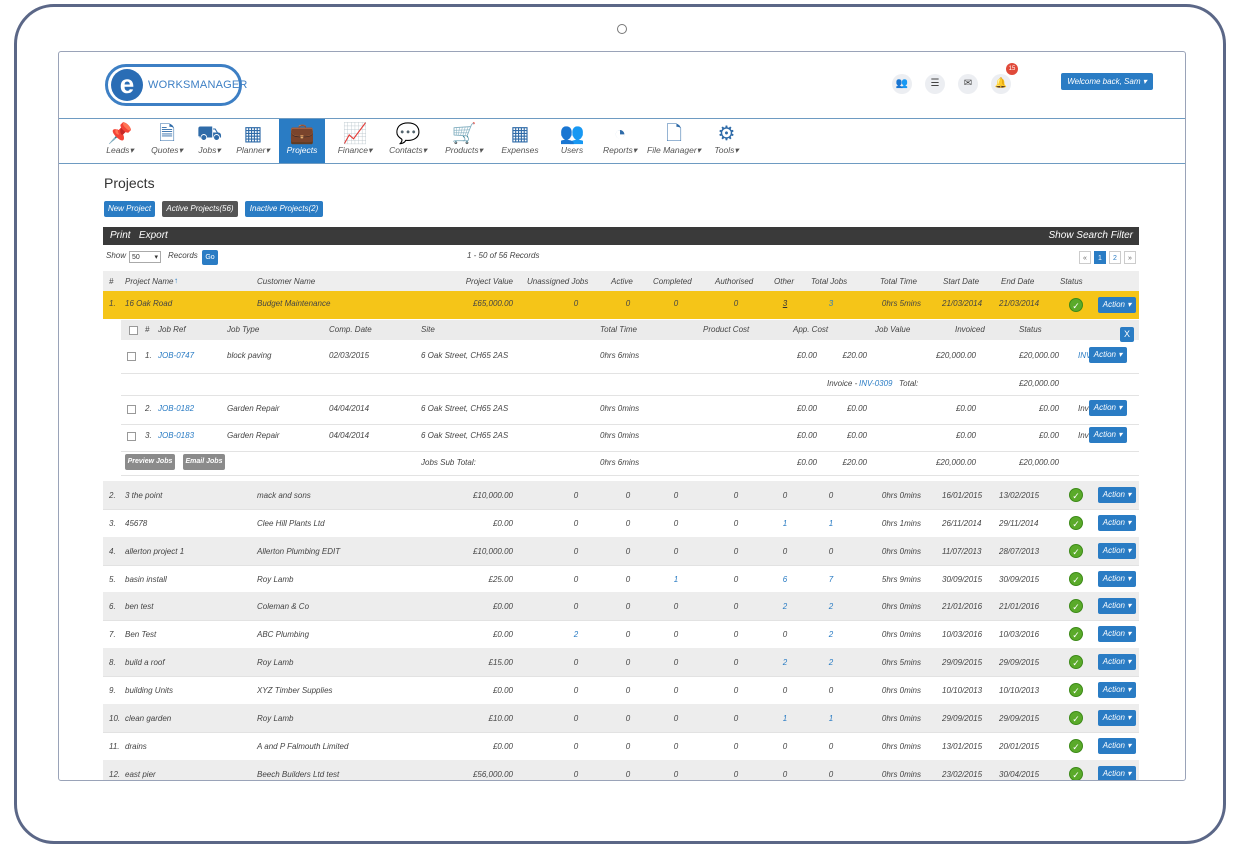 The height and width of the screenshot is (844, 1240). Describe the element at coordinates (150, 462) in the screenshot. I see `preview-jobs-button: Preview Jobs` at that location.